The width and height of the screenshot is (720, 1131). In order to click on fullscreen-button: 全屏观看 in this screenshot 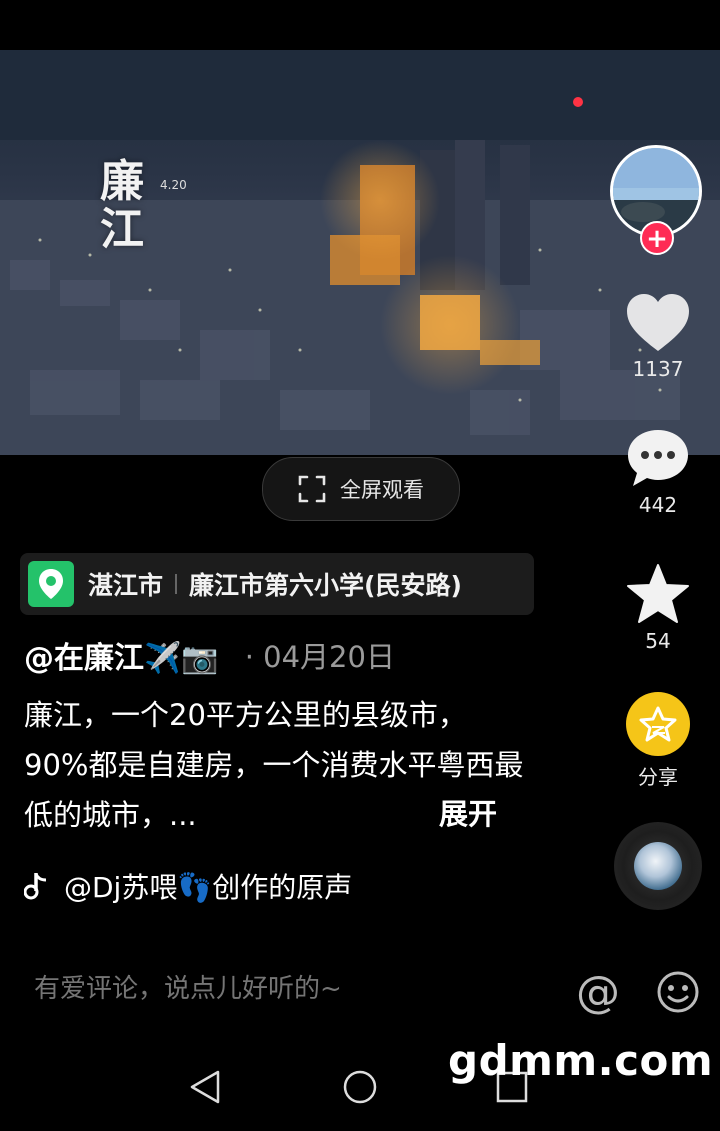, I will do `click(361, 489)`.